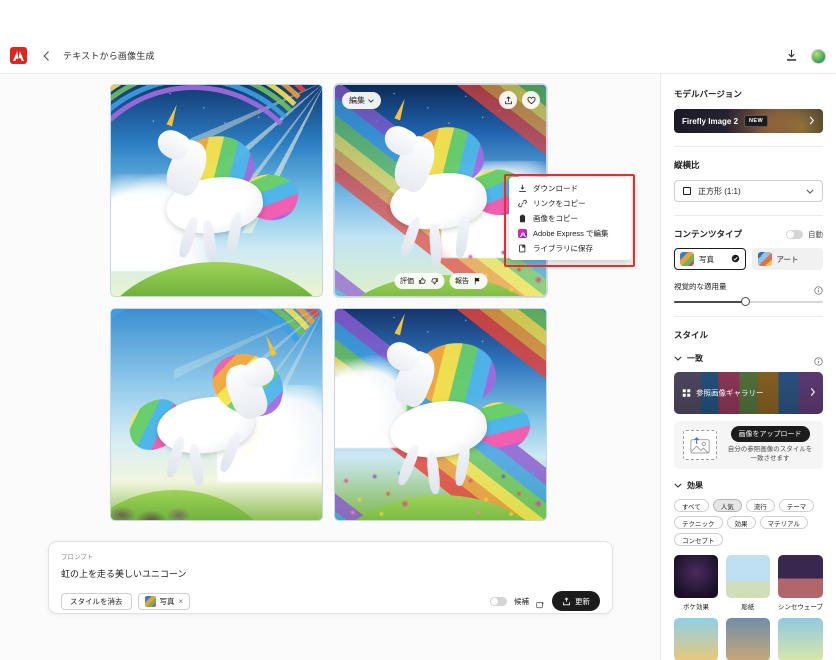  What do you see at coordinates (698, 522) in the screenshot?
I see `effect-filter-technique: テクニック` at bounding box center [698, 522].